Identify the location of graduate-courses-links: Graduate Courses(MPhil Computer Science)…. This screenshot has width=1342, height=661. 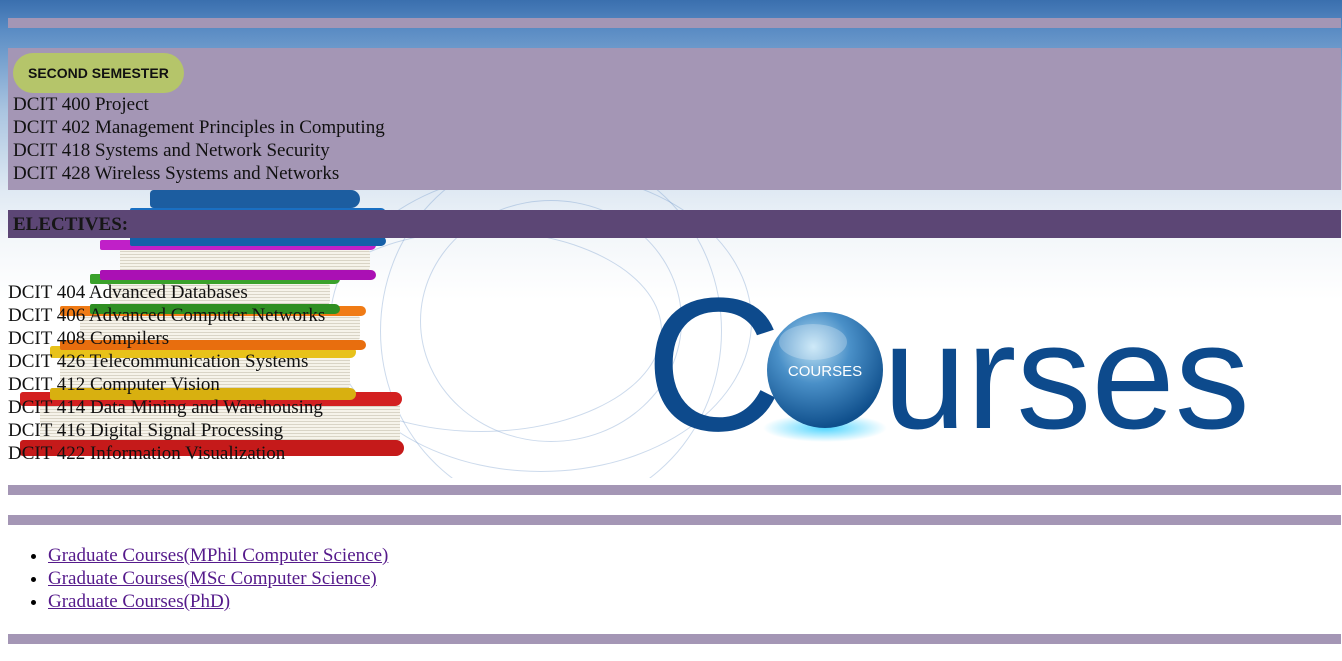
(198, 578).